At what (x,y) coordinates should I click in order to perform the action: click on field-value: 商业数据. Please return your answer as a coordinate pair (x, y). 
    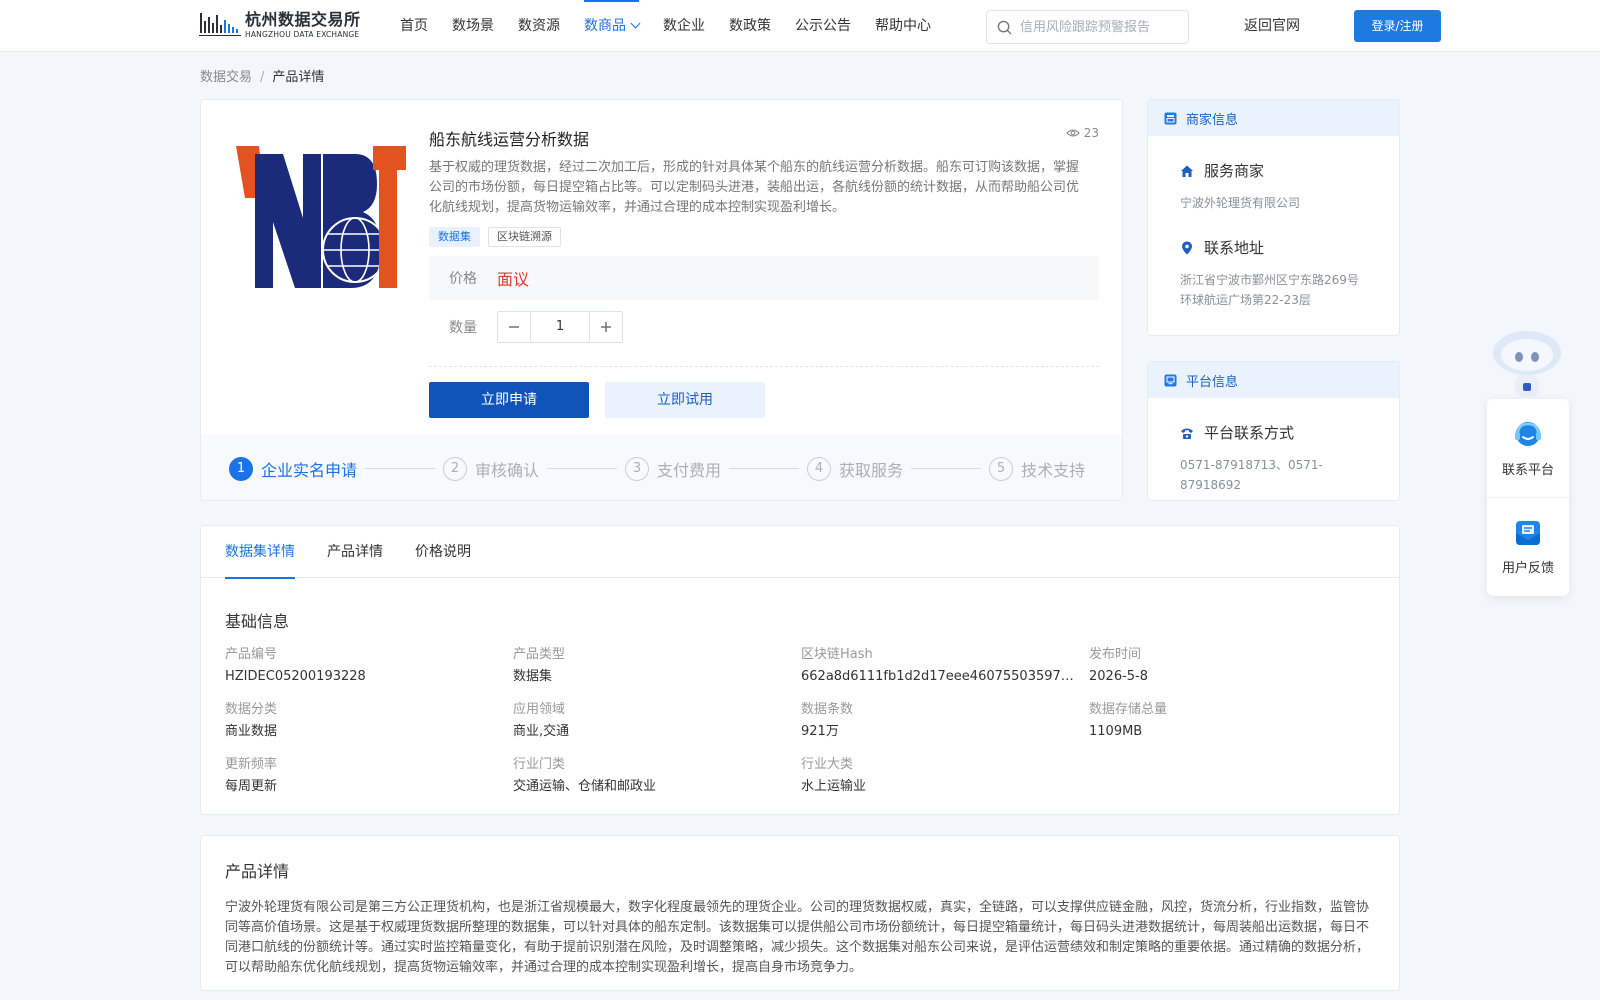
    Looking at the image, I should click on (251, 731).